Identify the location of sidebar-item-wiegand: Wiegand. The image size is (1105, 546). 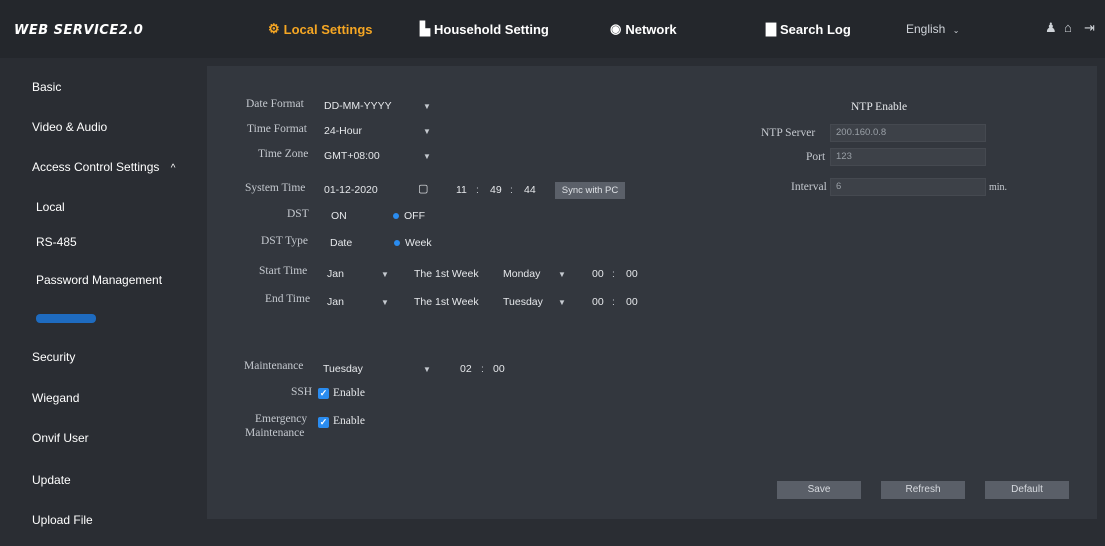
(55, 398).